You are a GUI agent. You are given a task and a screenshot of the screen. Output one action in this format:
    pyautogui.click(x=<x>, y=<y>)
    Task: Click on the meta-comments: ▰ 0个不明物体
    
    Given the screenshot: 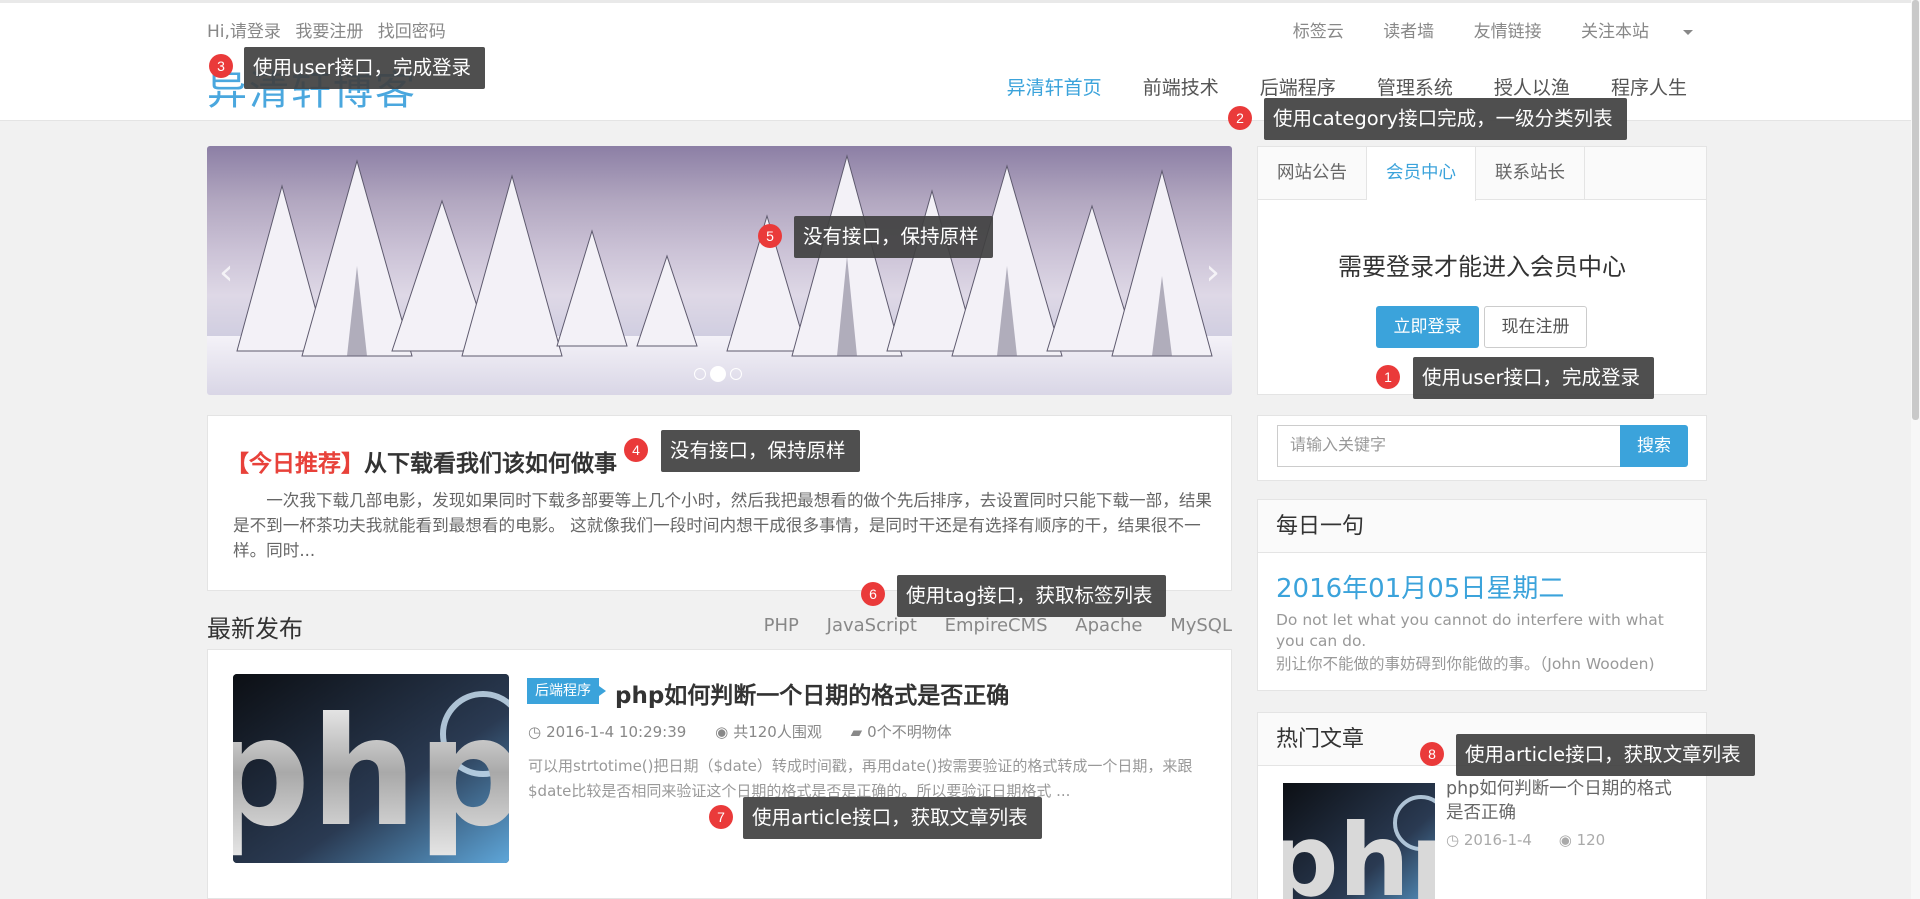 What is the action you would take?
    pyautogui.click(x=901, y=732)
    